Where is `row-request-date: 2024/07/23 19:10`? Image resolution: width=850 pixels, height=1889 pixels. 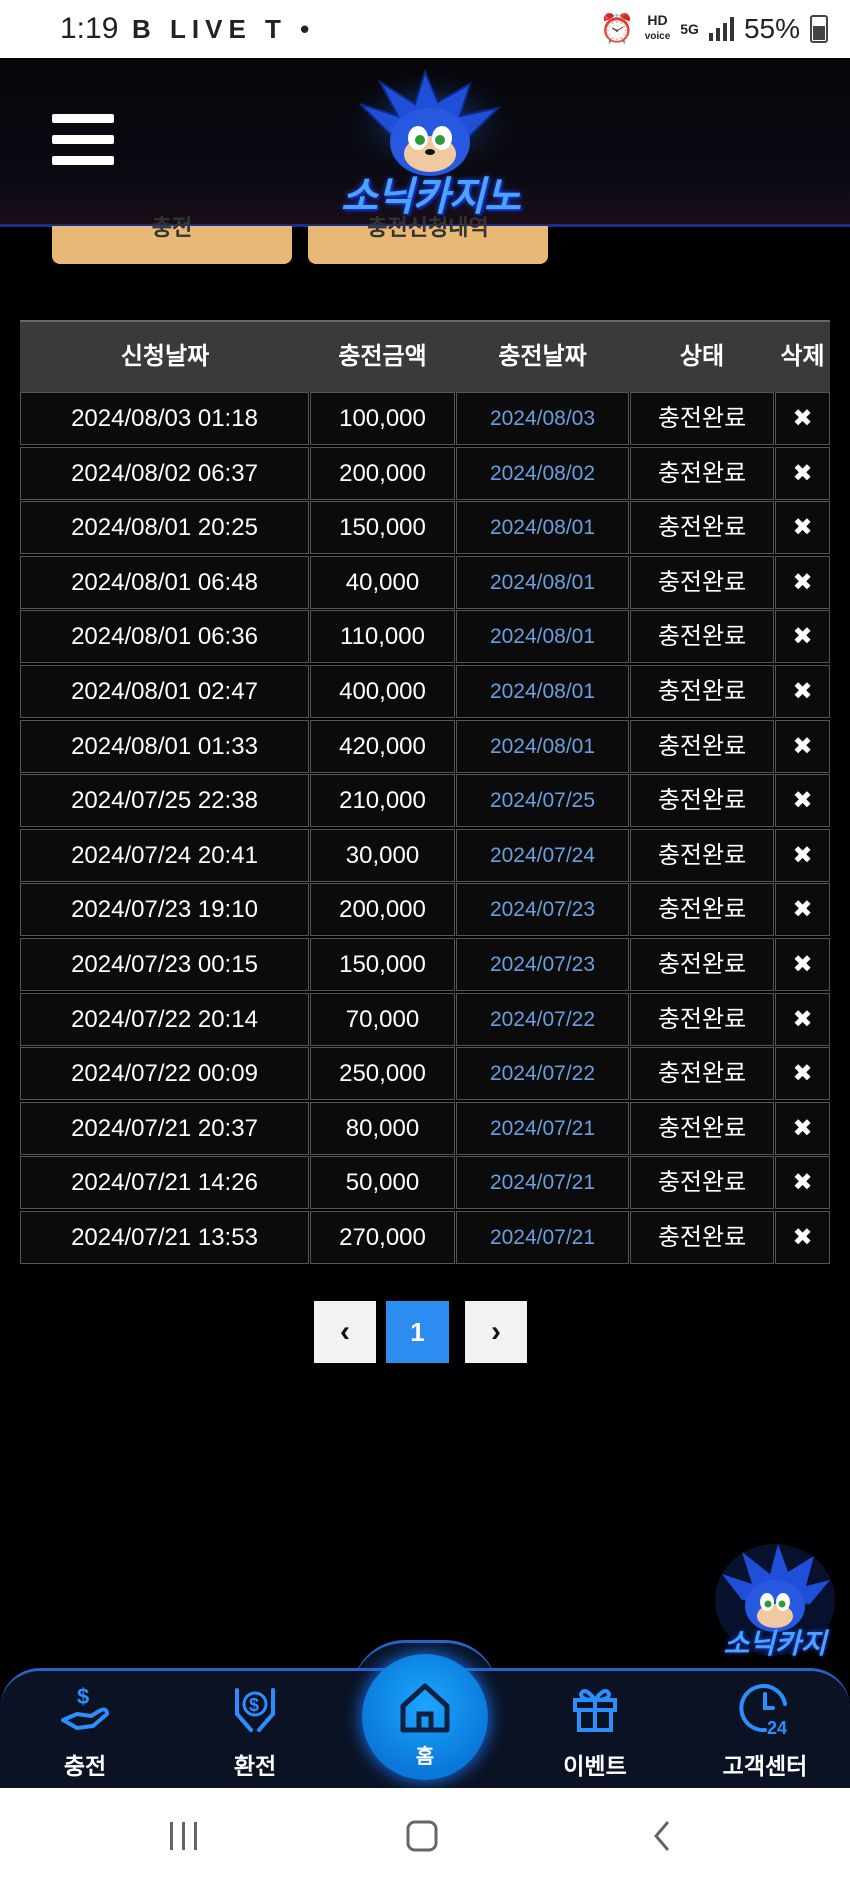
row-request-date: 2024/07/23 19:10 is located at coordinates (164, 910).